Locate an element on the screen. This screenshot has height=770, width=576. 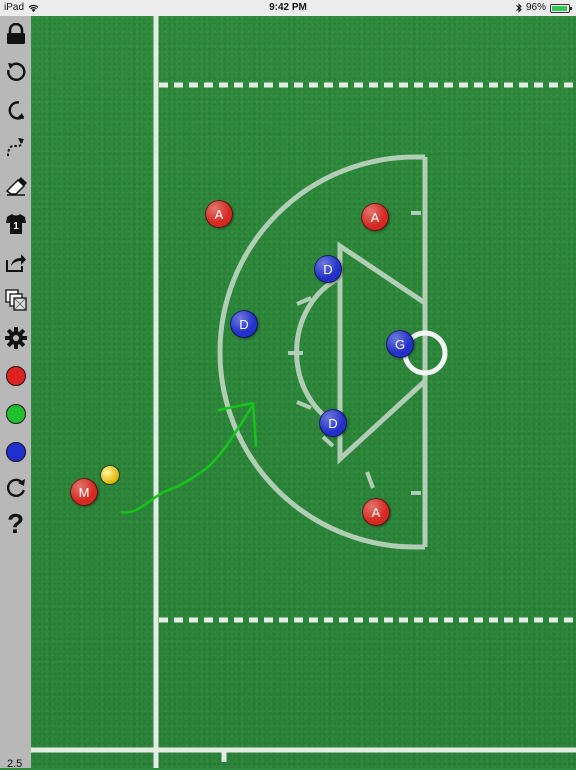
redo-button is located at coordinates (15, 109).